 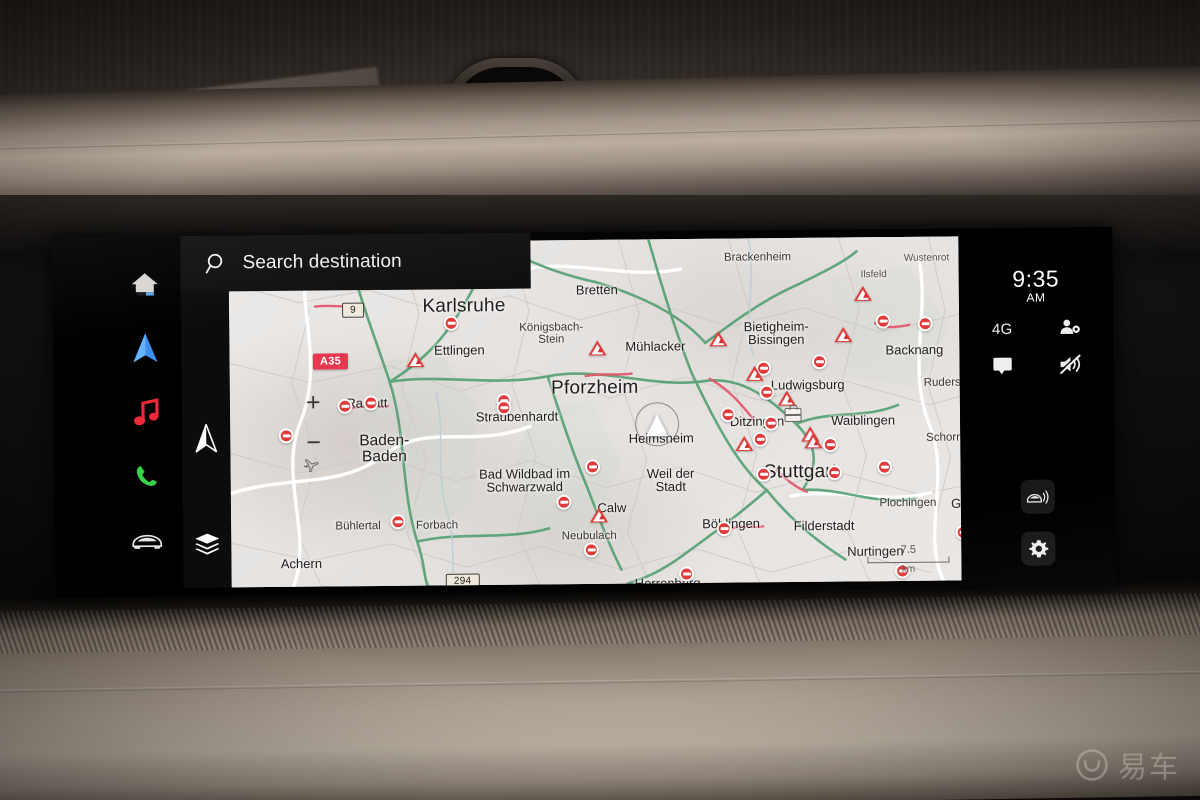 What do you see at coordinates (1002, 367) in the screenshot?
I see `message-icon` at bounding box center [1002, 367].